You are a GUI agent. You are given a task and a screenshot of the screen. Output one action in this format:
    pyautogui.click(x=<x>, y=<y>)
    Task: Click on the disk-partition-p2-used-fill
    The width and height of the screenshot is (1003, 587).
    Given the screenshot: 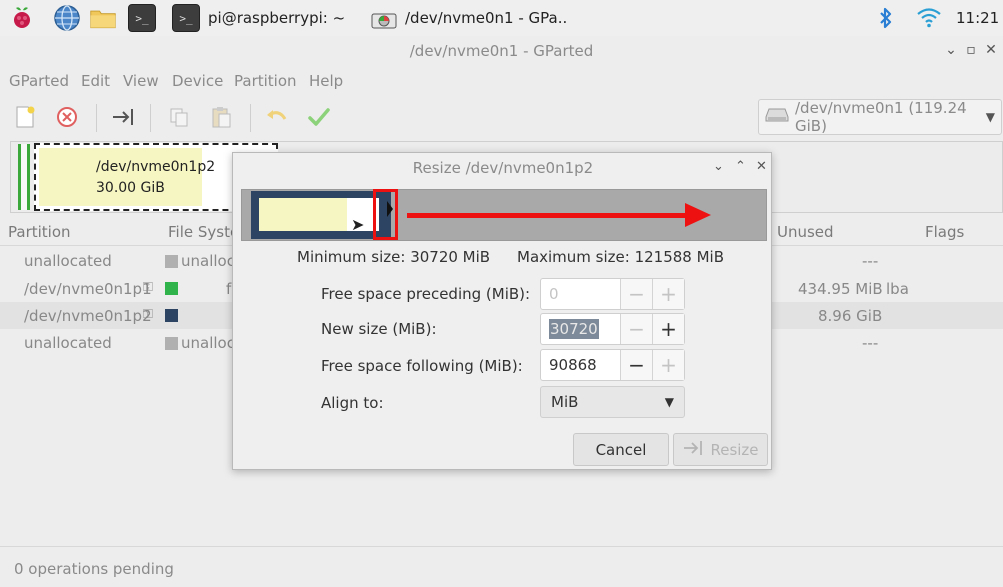 What is the action you would take?
    pyautogui.click(x=120, y=177)
    